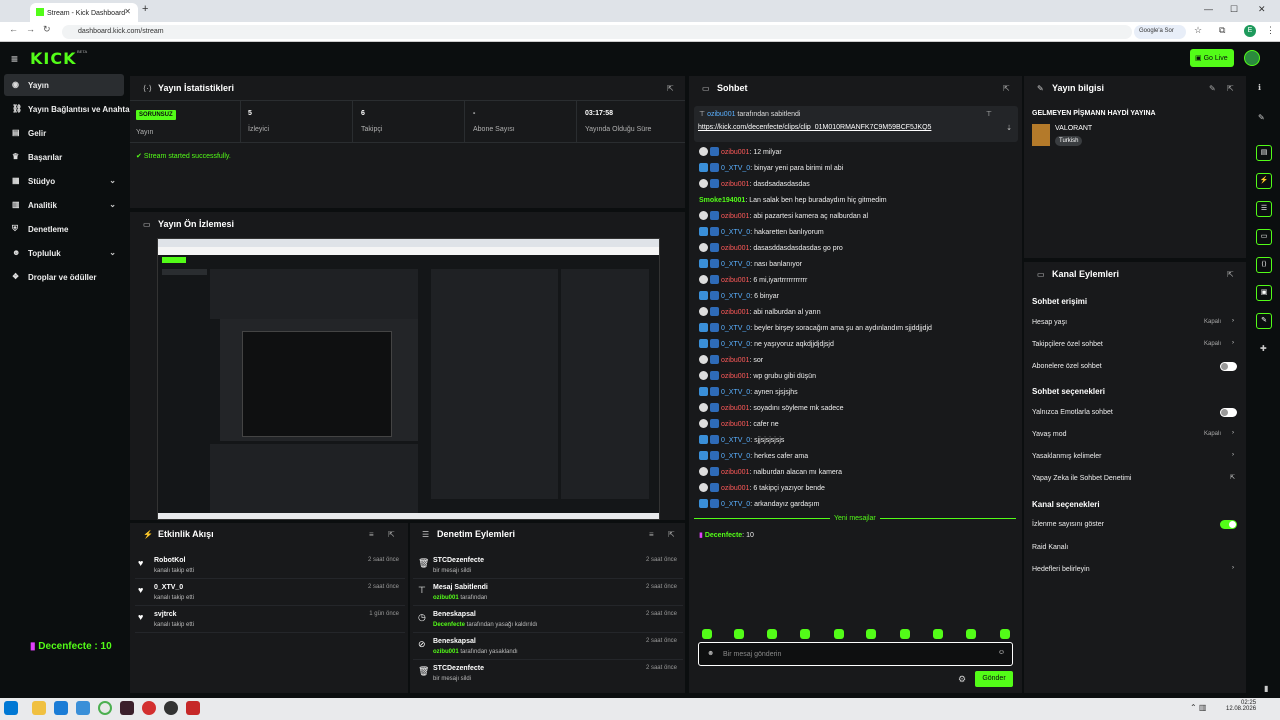 The image size is (1280, 720). What do you see at coordinates (64, 181) in the screenshot?
I see `sidebar-item-studyo: ▦ Stüdyo ⌄` at bounding box center [64, 181].